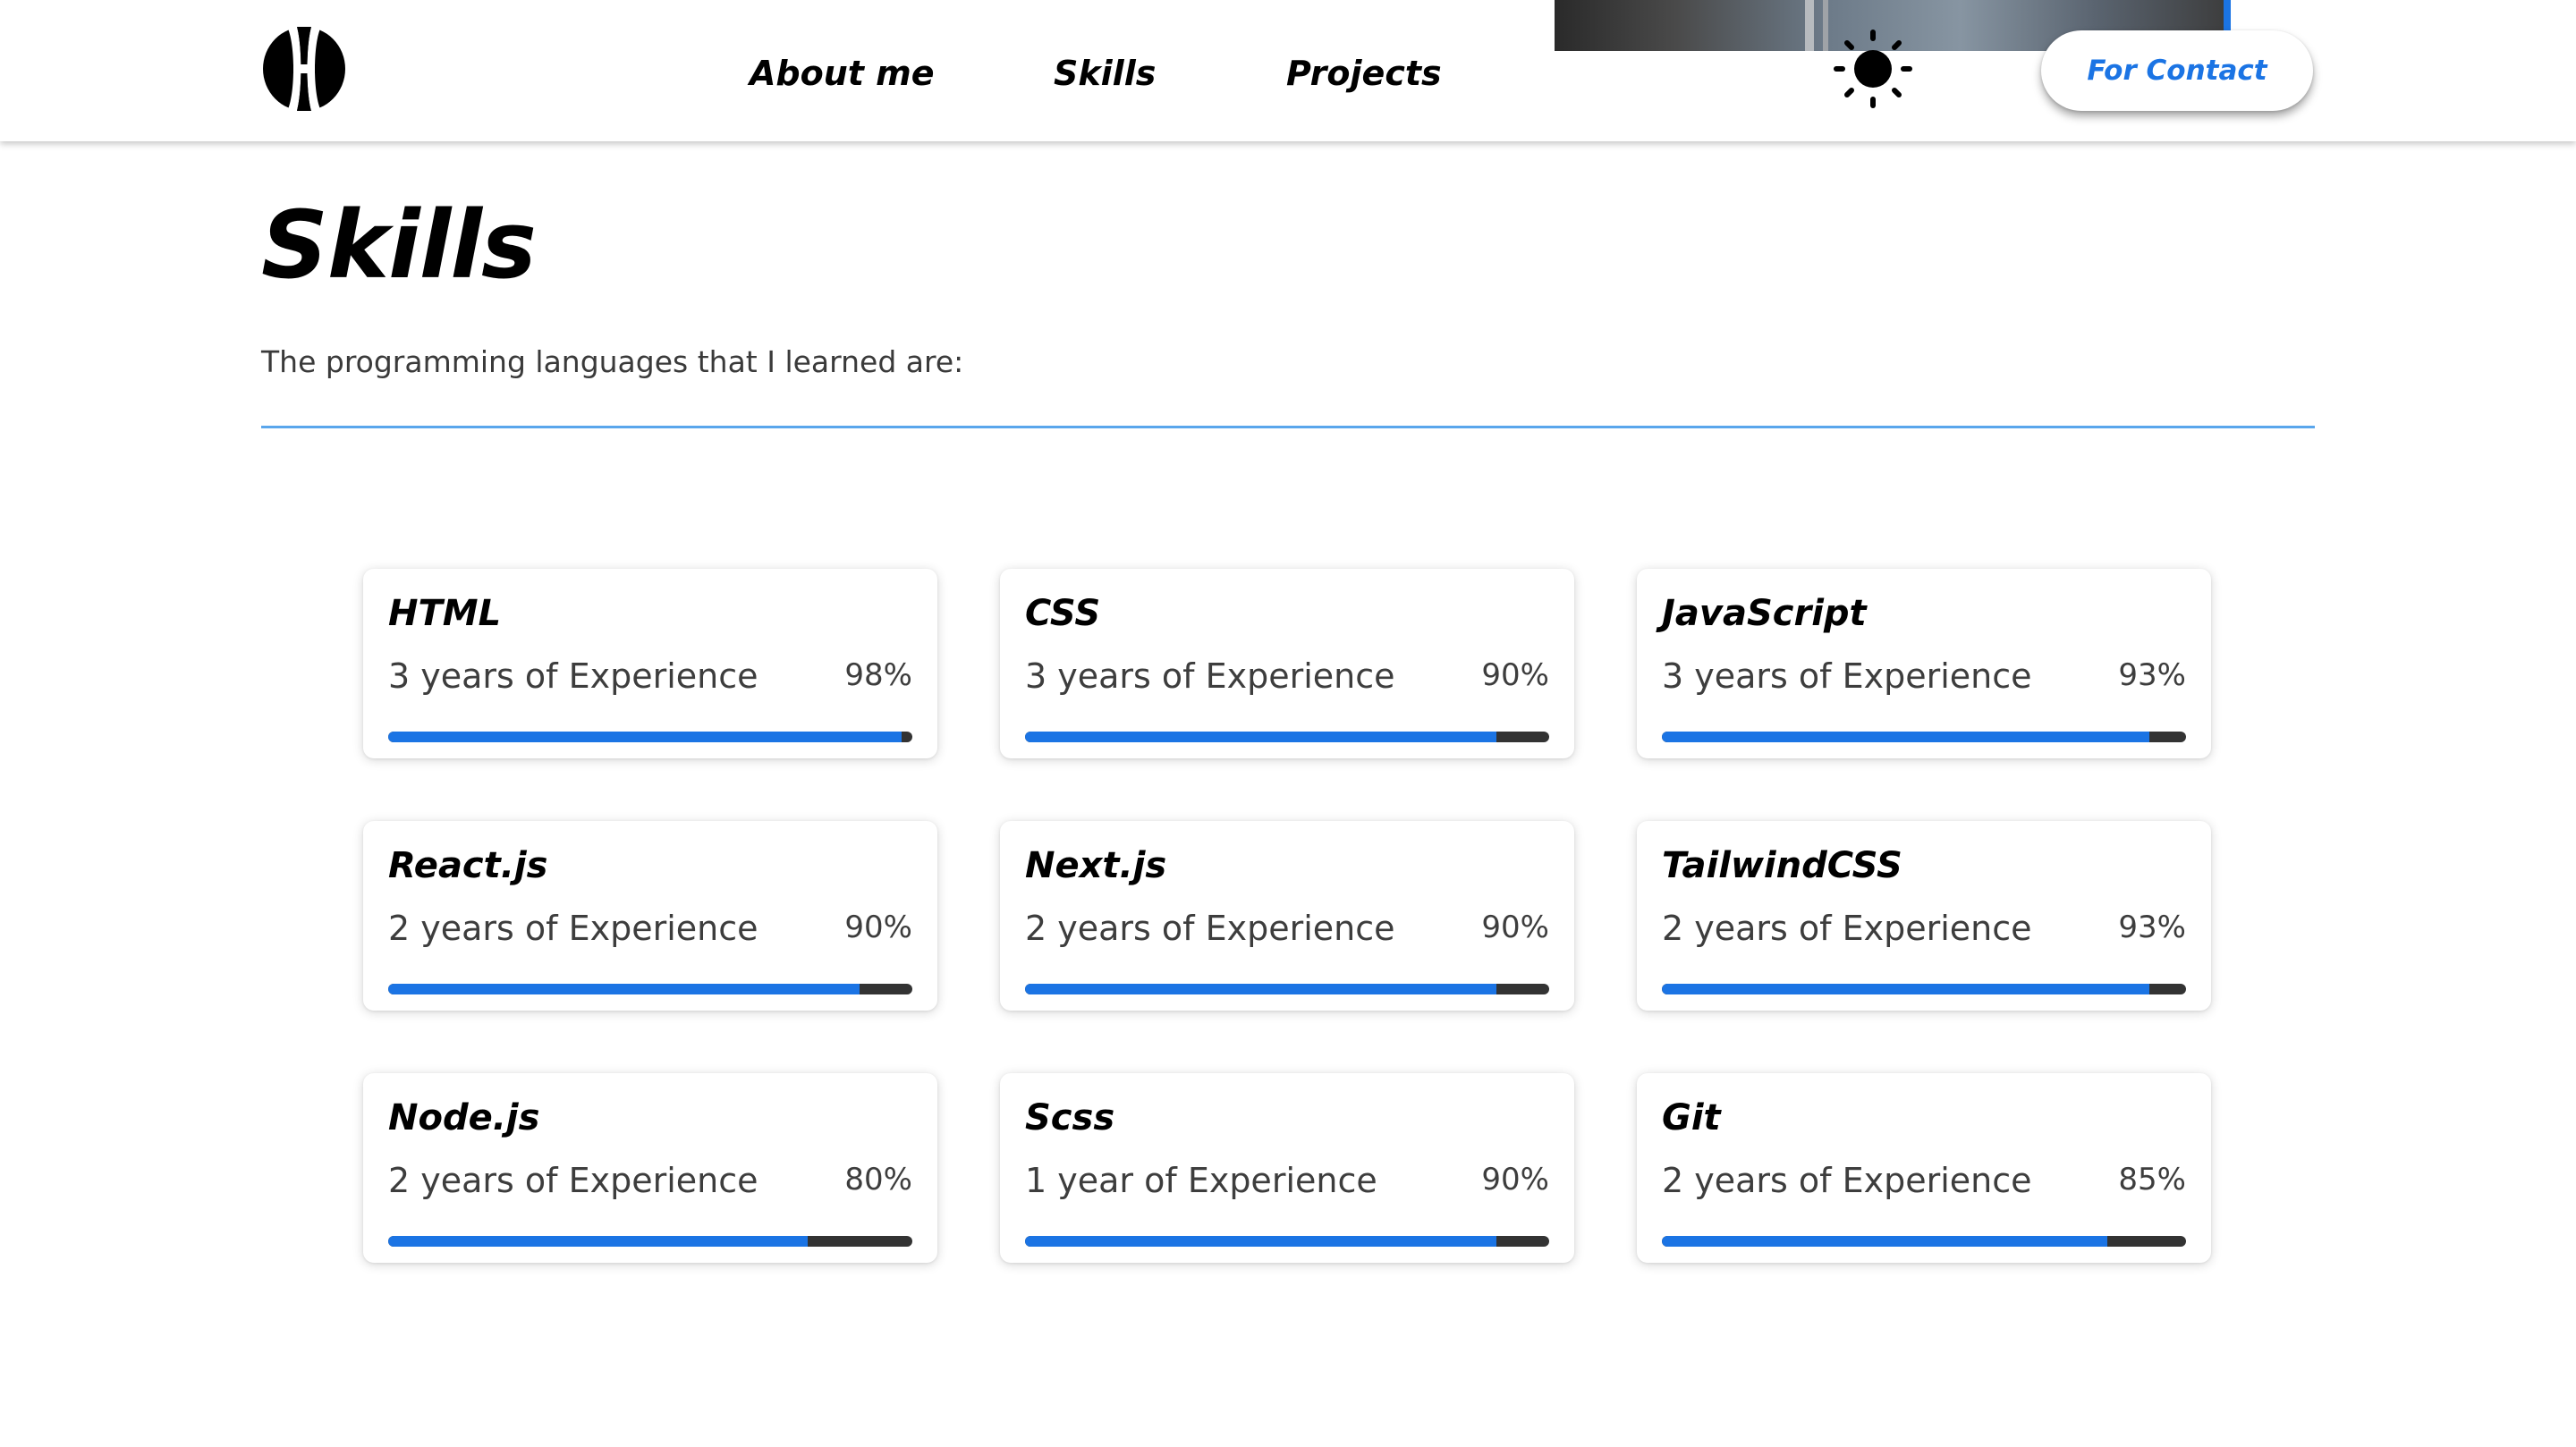 The image size is (2576, 1447). I want to click on skill-card-reactjs: React.js 2 years of Experience 90%, so click(650, 916).